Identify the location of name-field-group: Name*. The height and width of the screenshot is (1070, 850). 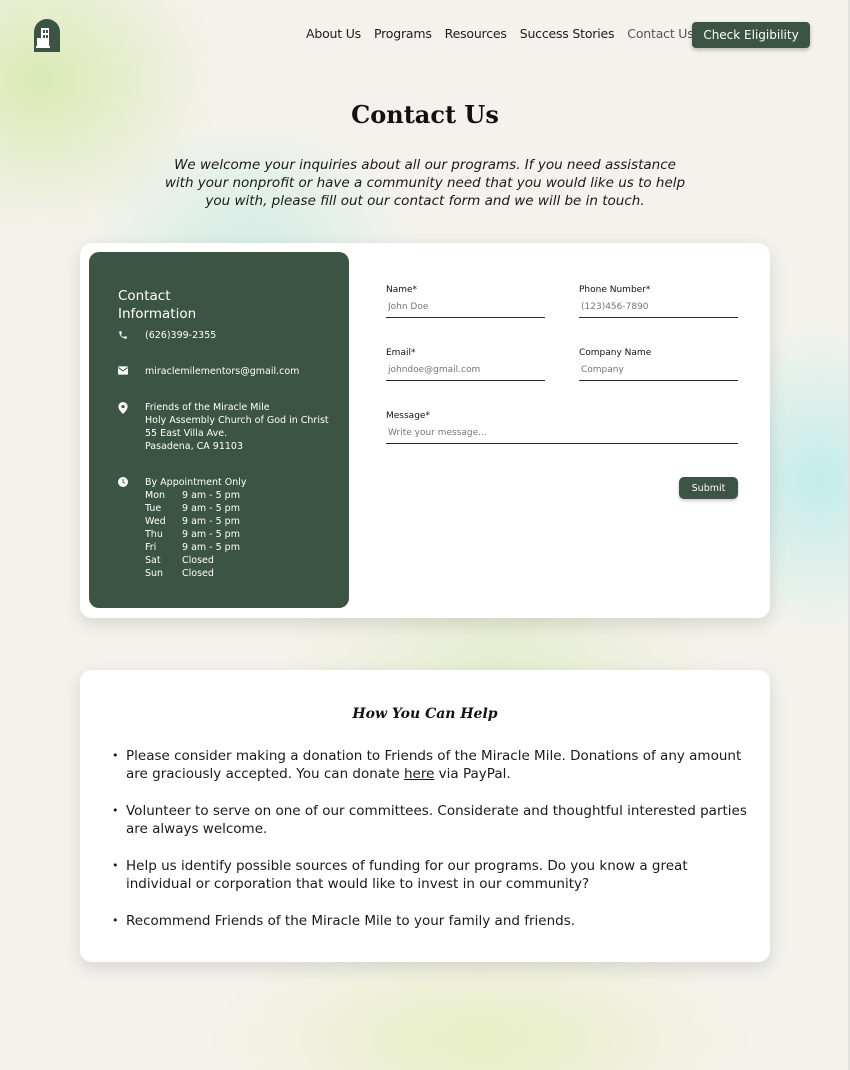
(465, 301).